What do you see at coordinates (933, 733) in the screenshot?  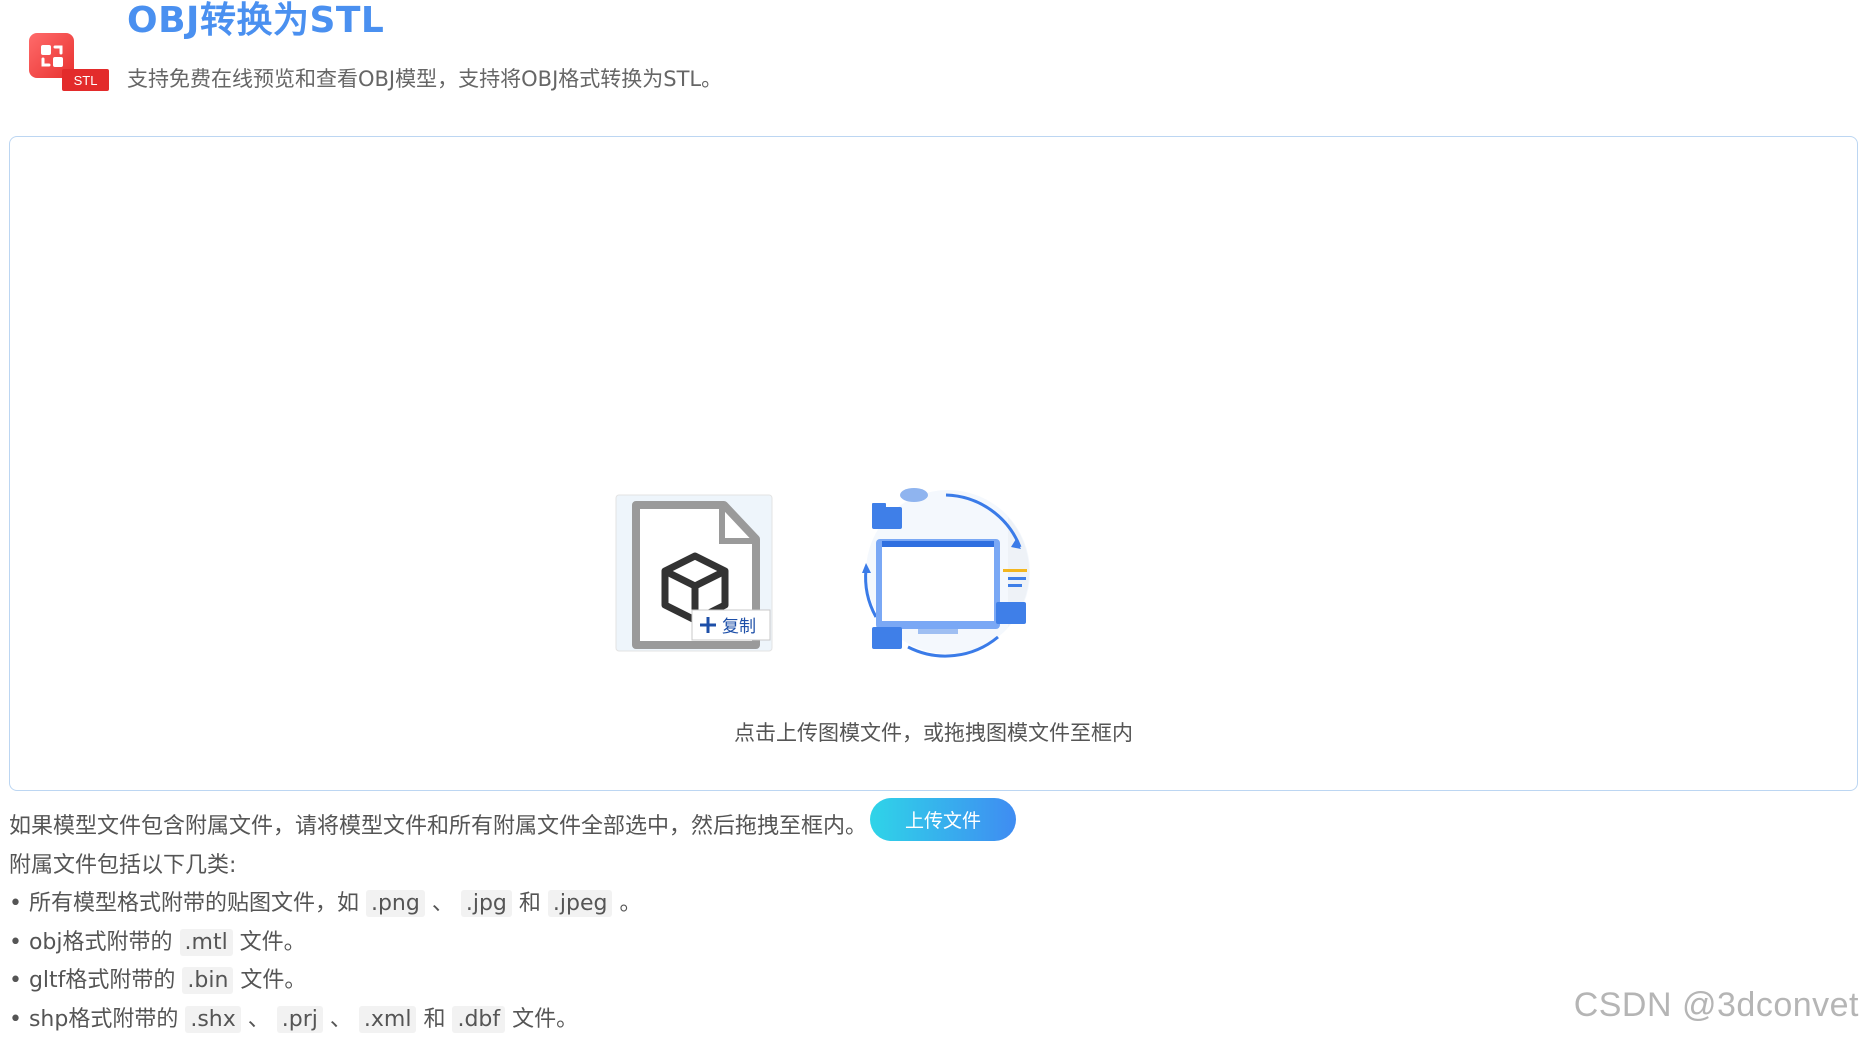 I see `drop-hint-text: 点击上传图模文件，或拖拽图模文件至框内` at bounding box center [933, 733].